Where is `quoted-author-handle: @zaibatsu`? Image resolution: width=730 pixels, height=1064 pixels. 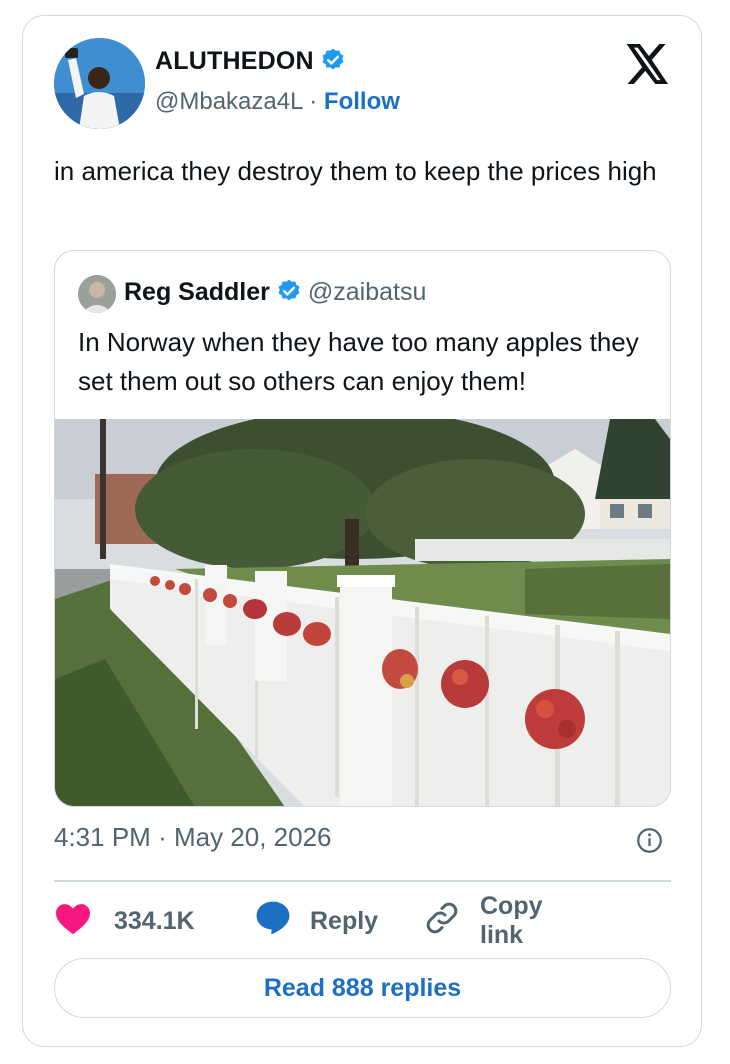
quoted-author-handle: @zaibatsu is located at coordinates (367, 292).